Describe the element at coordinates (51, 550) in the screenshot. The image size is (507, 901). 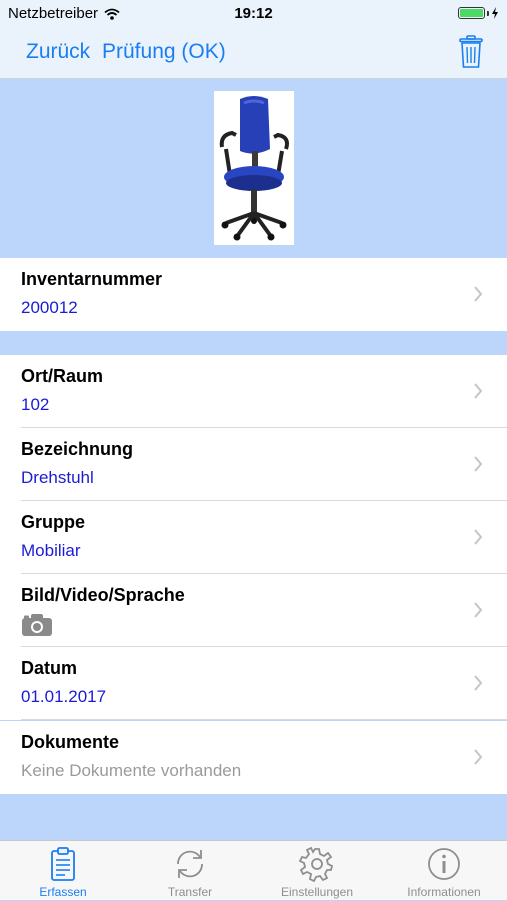
I see `row-value: Mobiliar` at that location.